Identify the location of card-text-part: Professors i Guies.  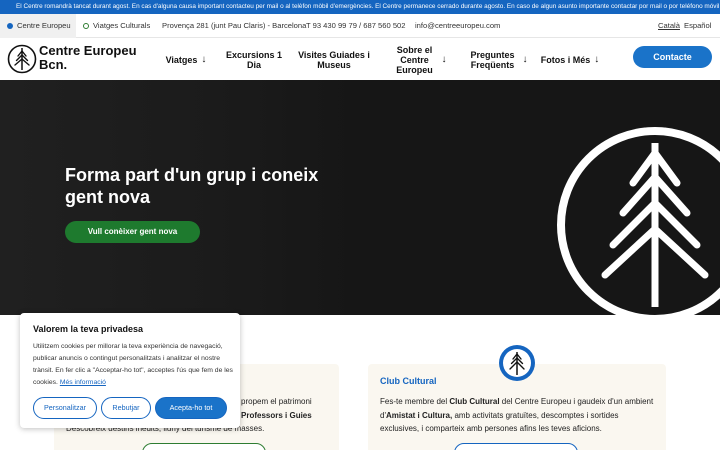
(276, 415).